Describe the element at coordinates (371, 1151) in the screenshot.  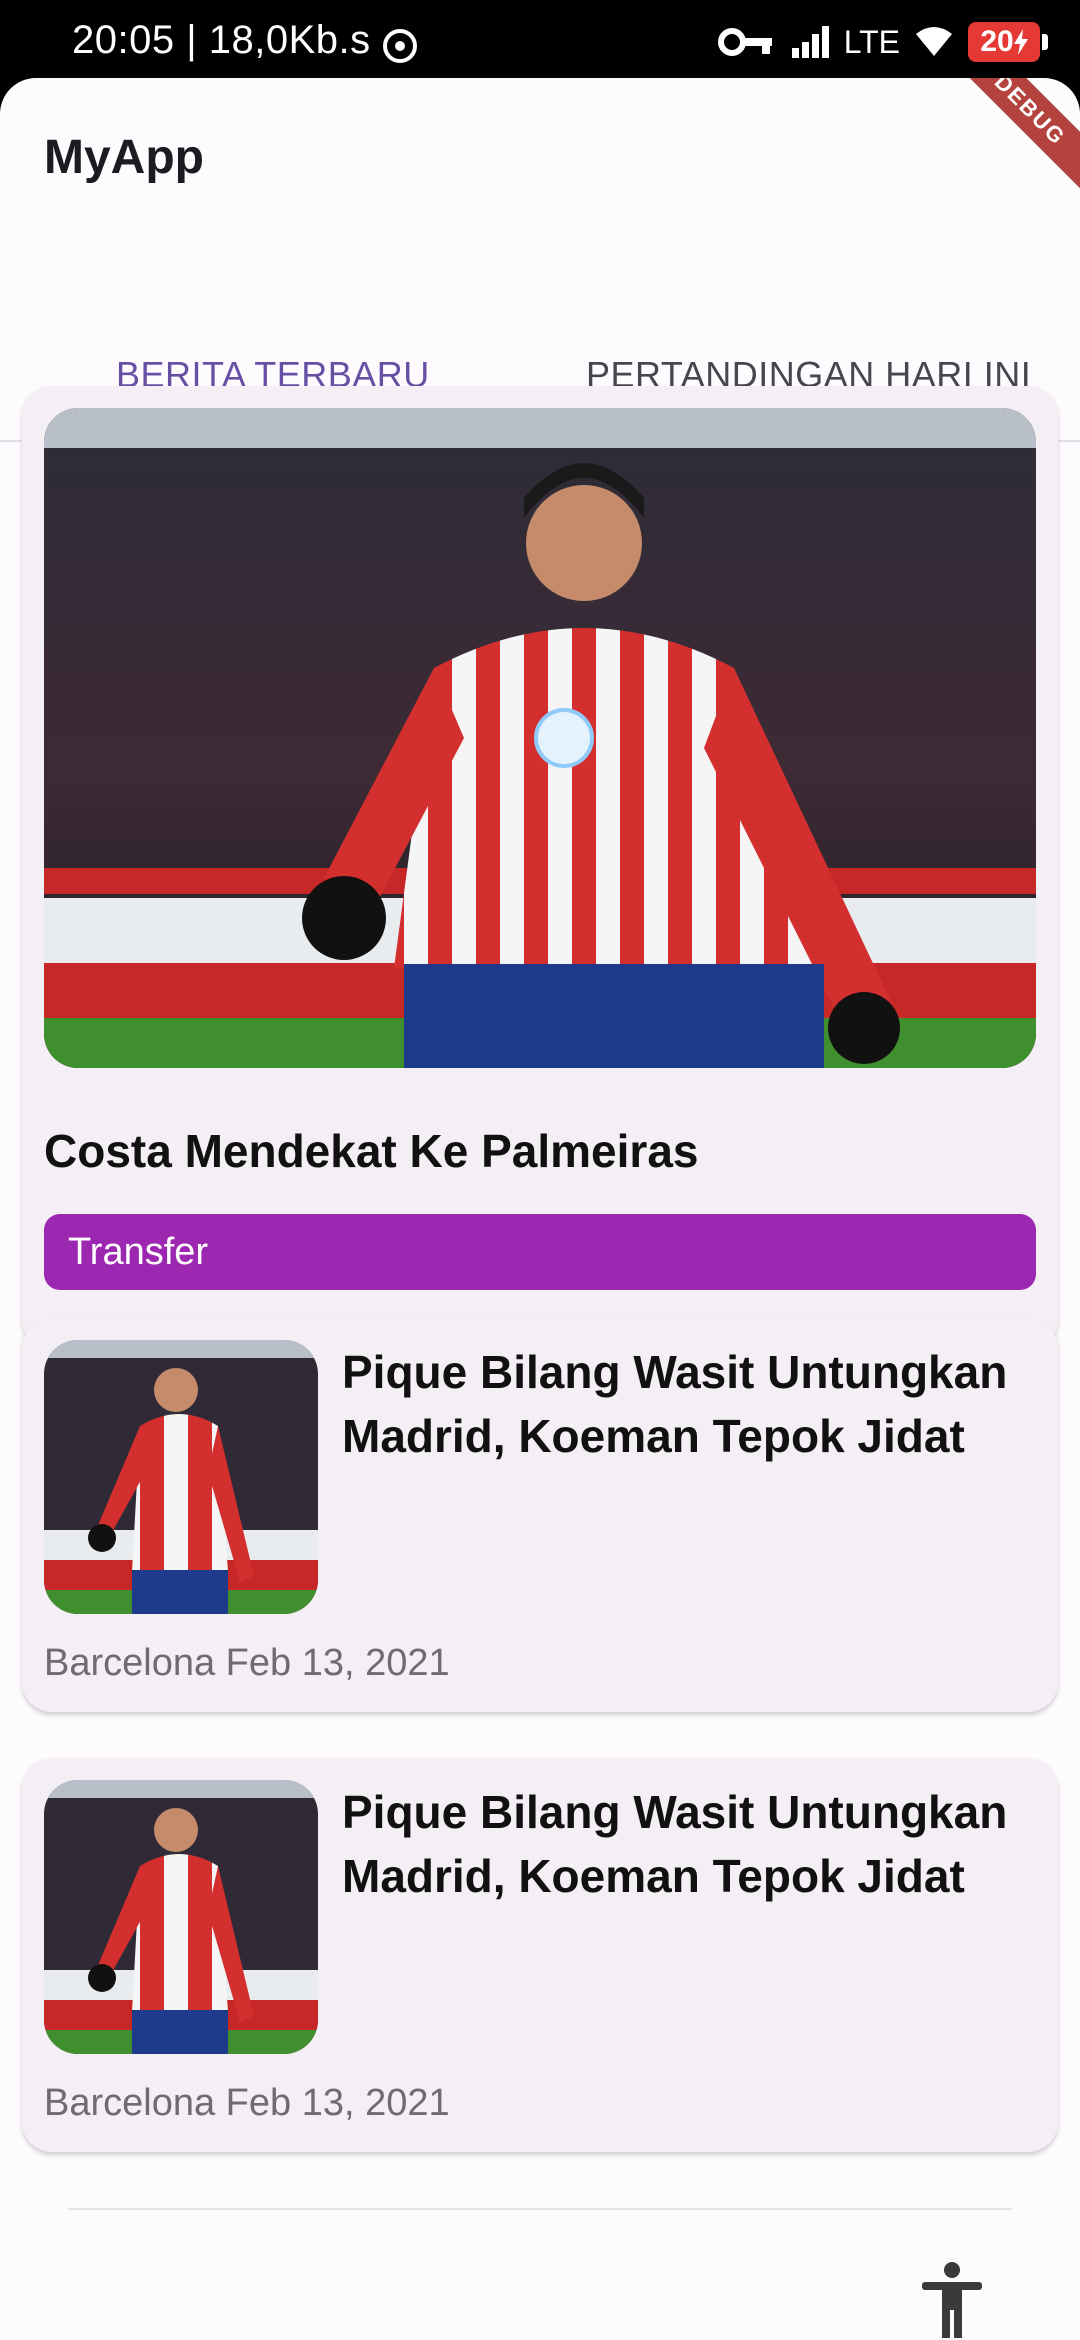
I see `featured-news-title: Costa Mendekat Ke Palmeiras` at that location.